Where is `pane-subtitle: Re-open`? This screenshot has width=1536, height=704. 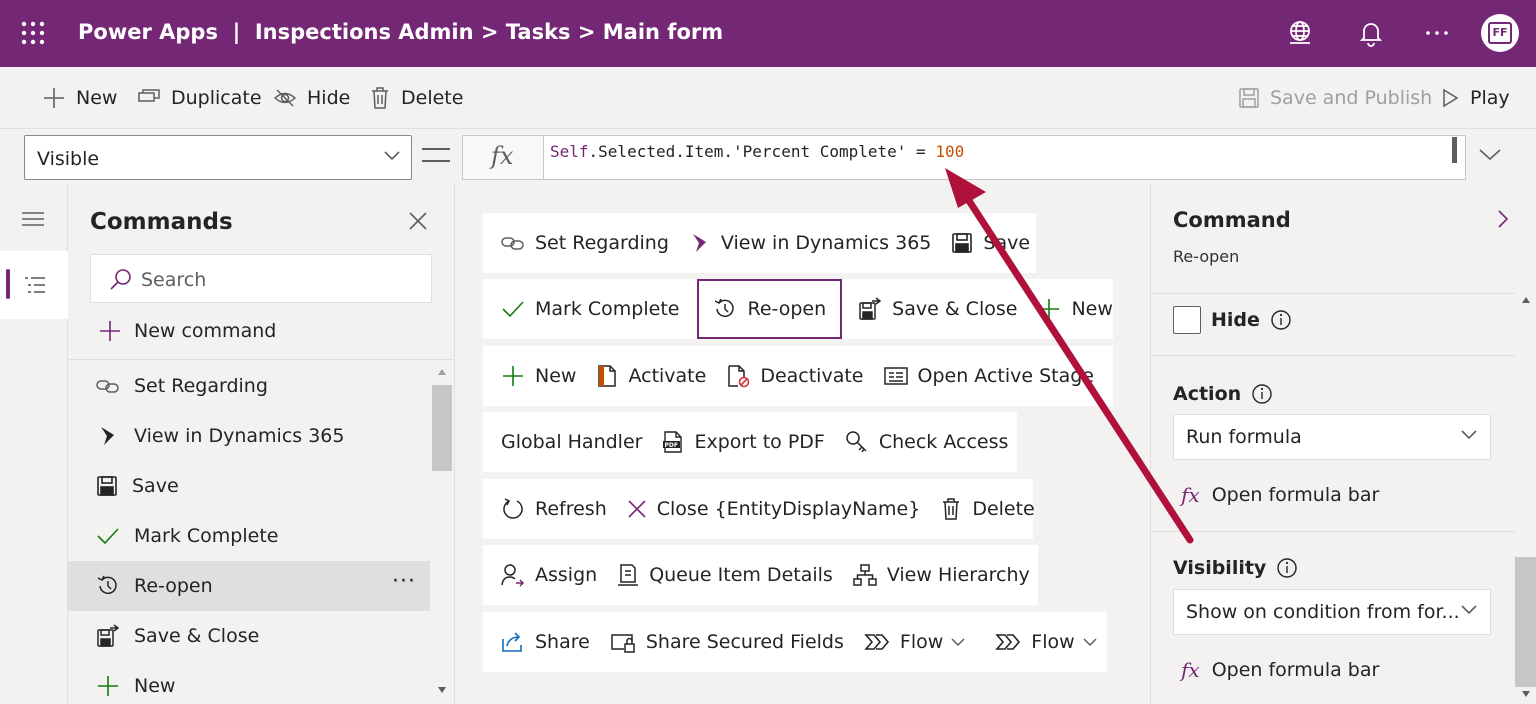 pane-subtitle: Re-open is located at coordinates (1206, 256).